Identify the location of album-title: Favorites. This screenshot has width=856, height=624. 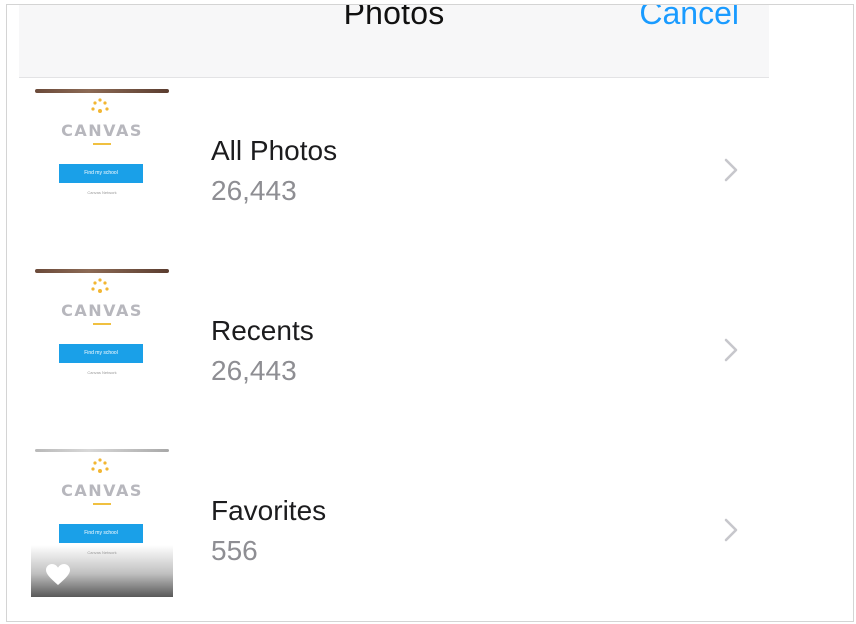
(269, 510).